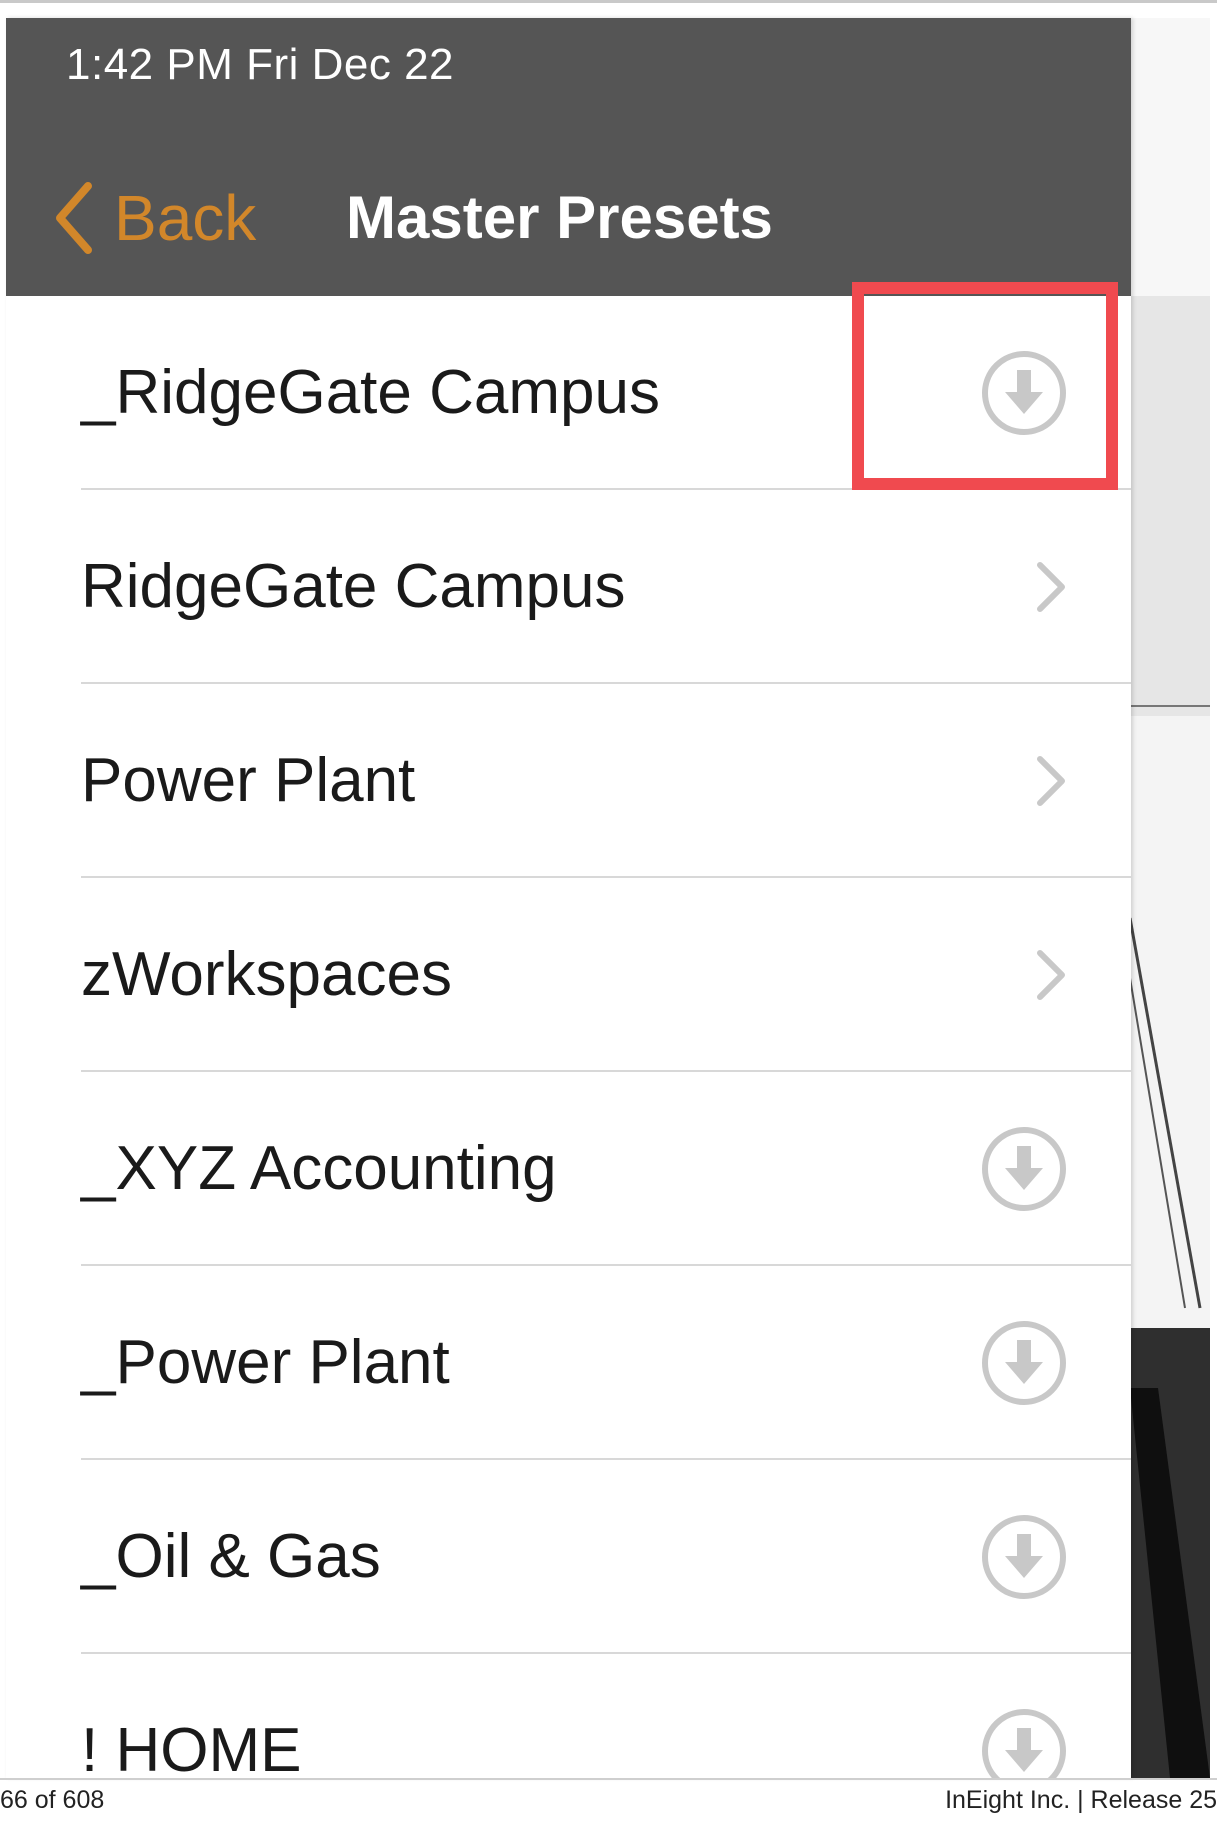 The width and height of the screenshot is (1217, 1846). I want to click on list-item: _XYZ Accounting, so click(568, 1169).